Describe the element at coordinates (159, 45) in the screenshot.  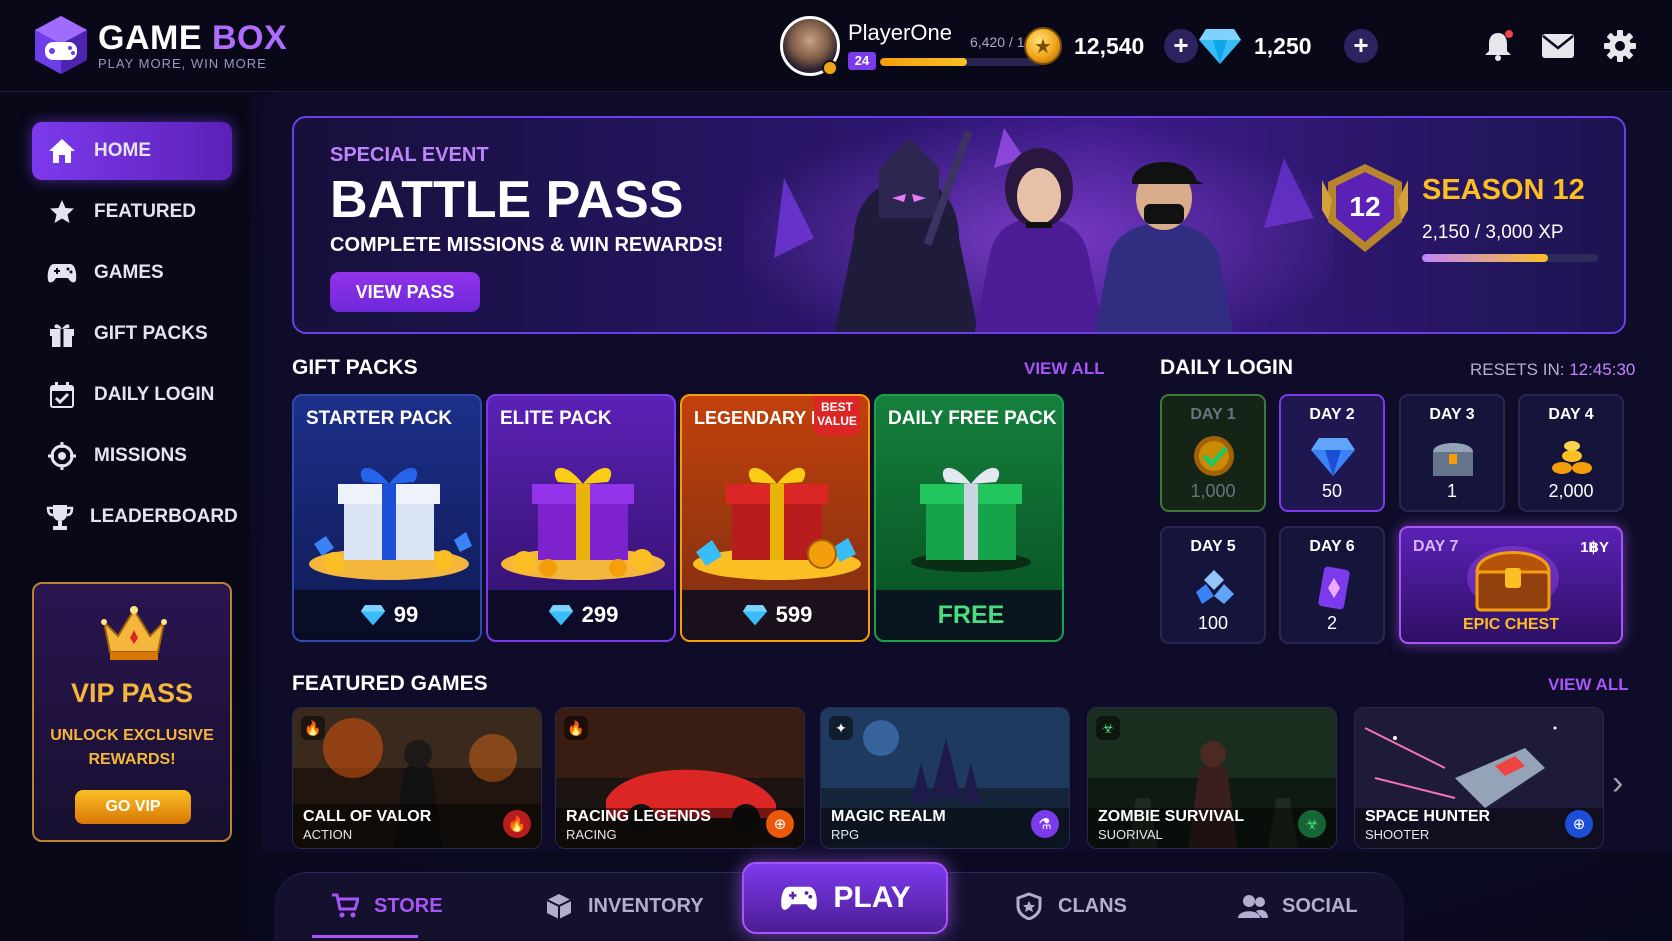
I see `brand-logo: GAME BOX PLAY MORE, WIN MORE` at that location.